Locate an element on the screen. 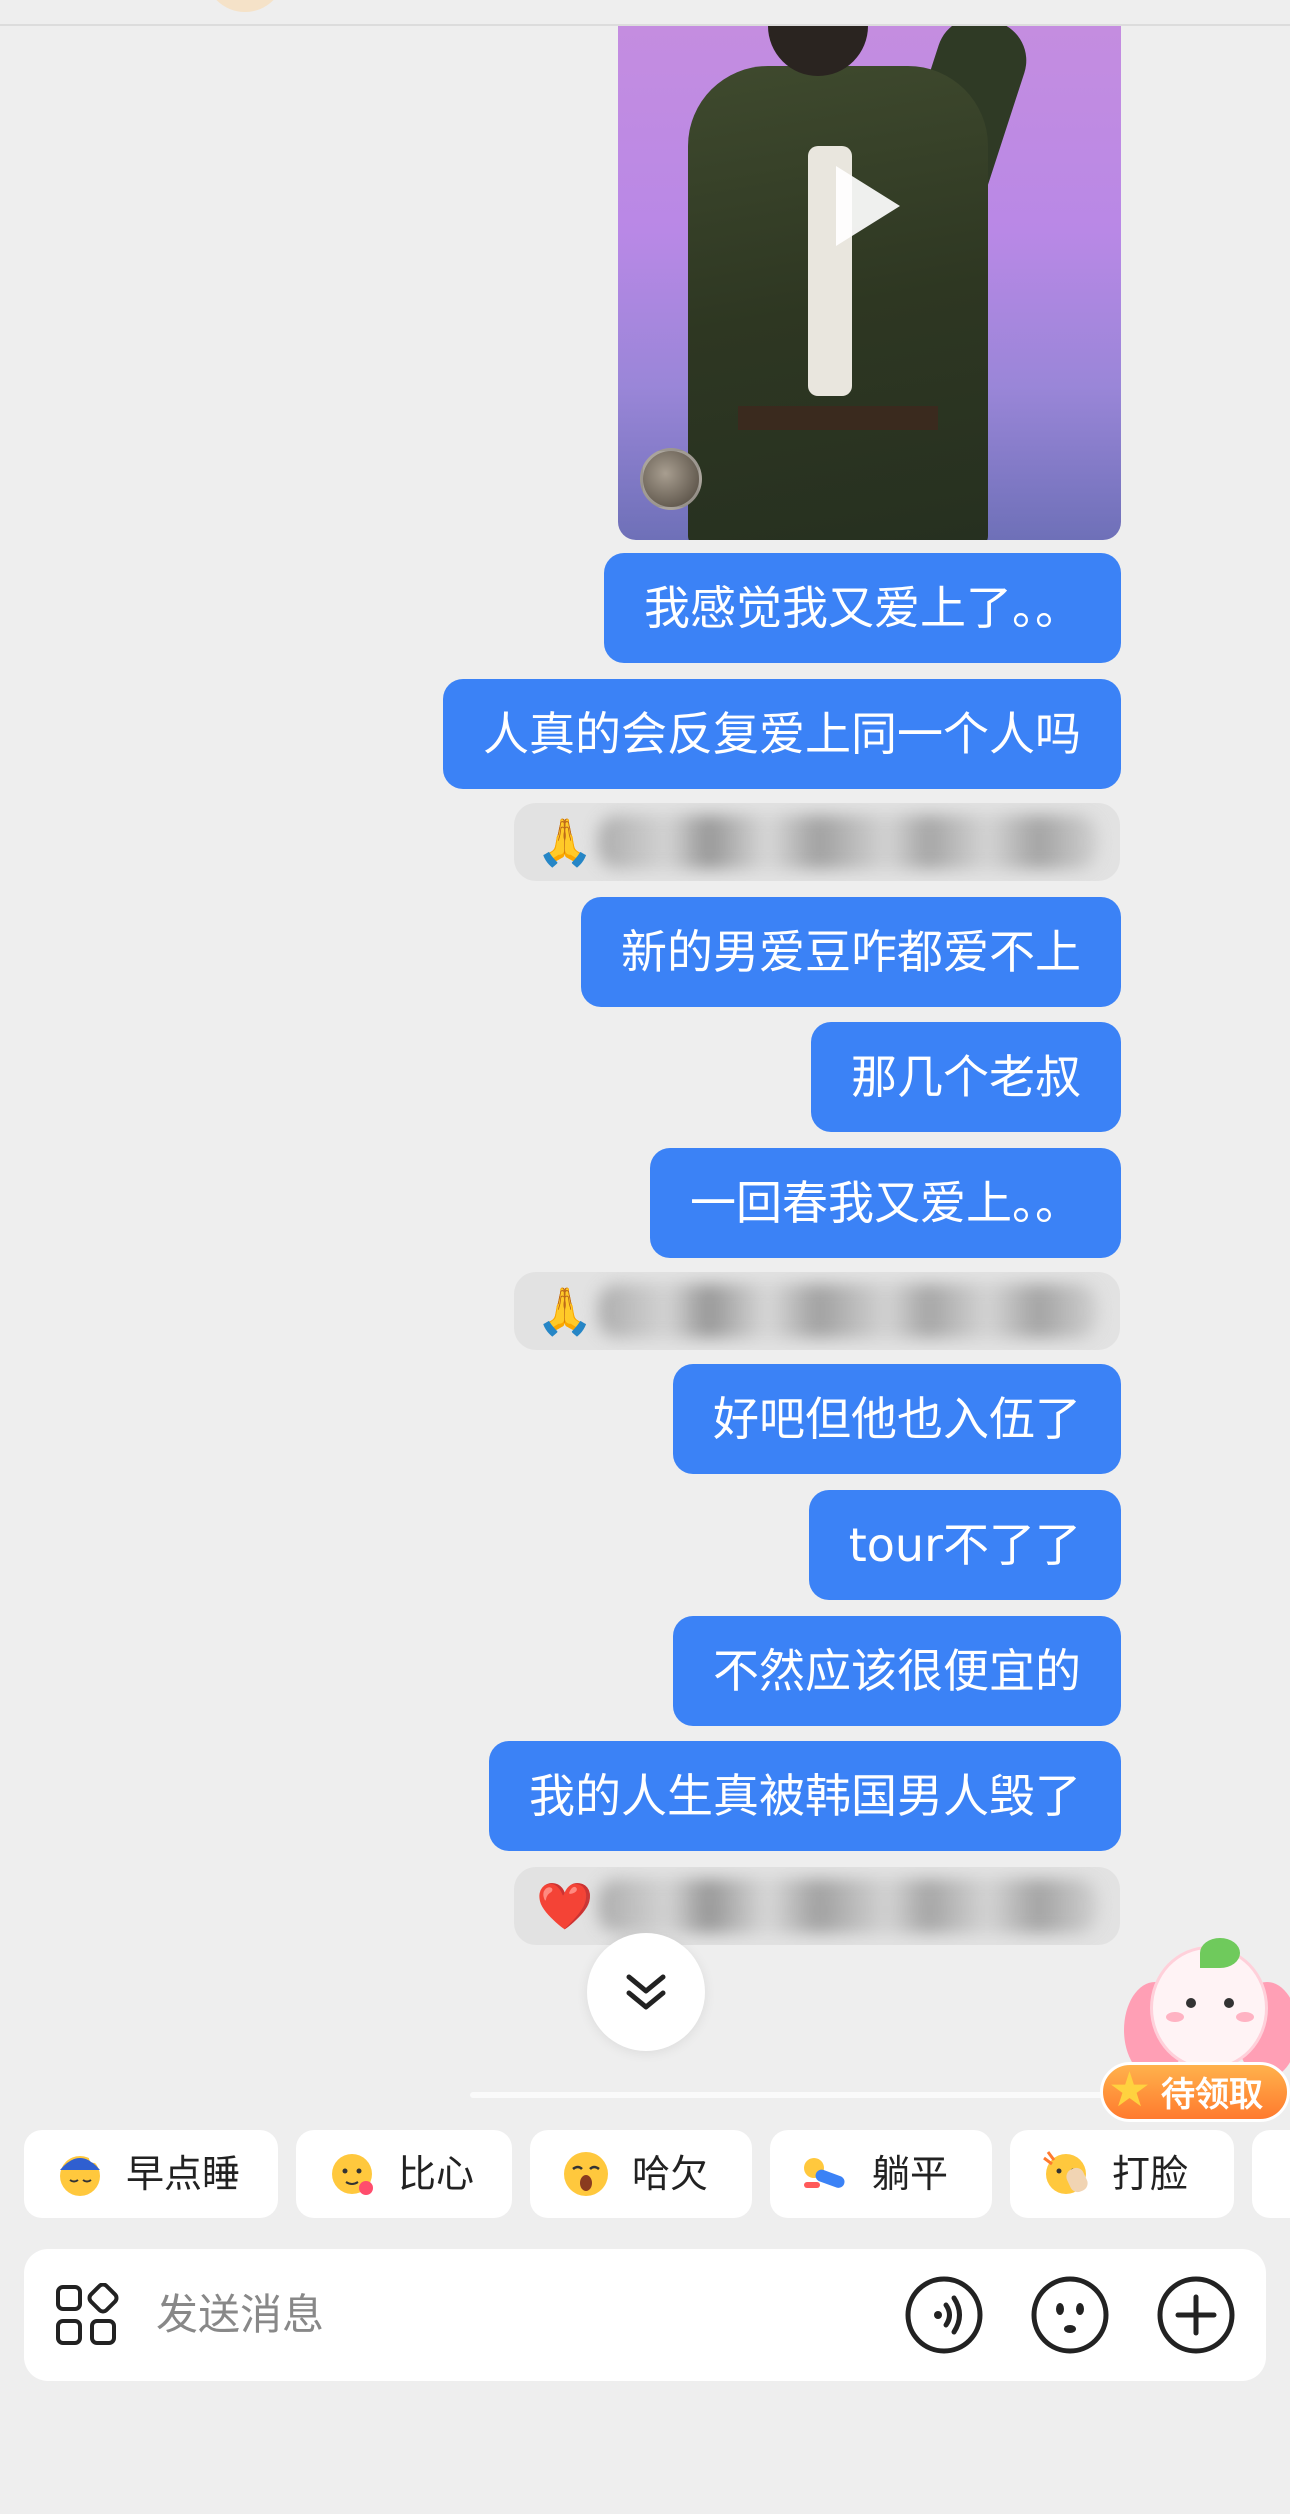 The width and height of the screenshot is (1290, 2514). quick-reply-chip: 早点睡 is located at coordinates (151, 2174).